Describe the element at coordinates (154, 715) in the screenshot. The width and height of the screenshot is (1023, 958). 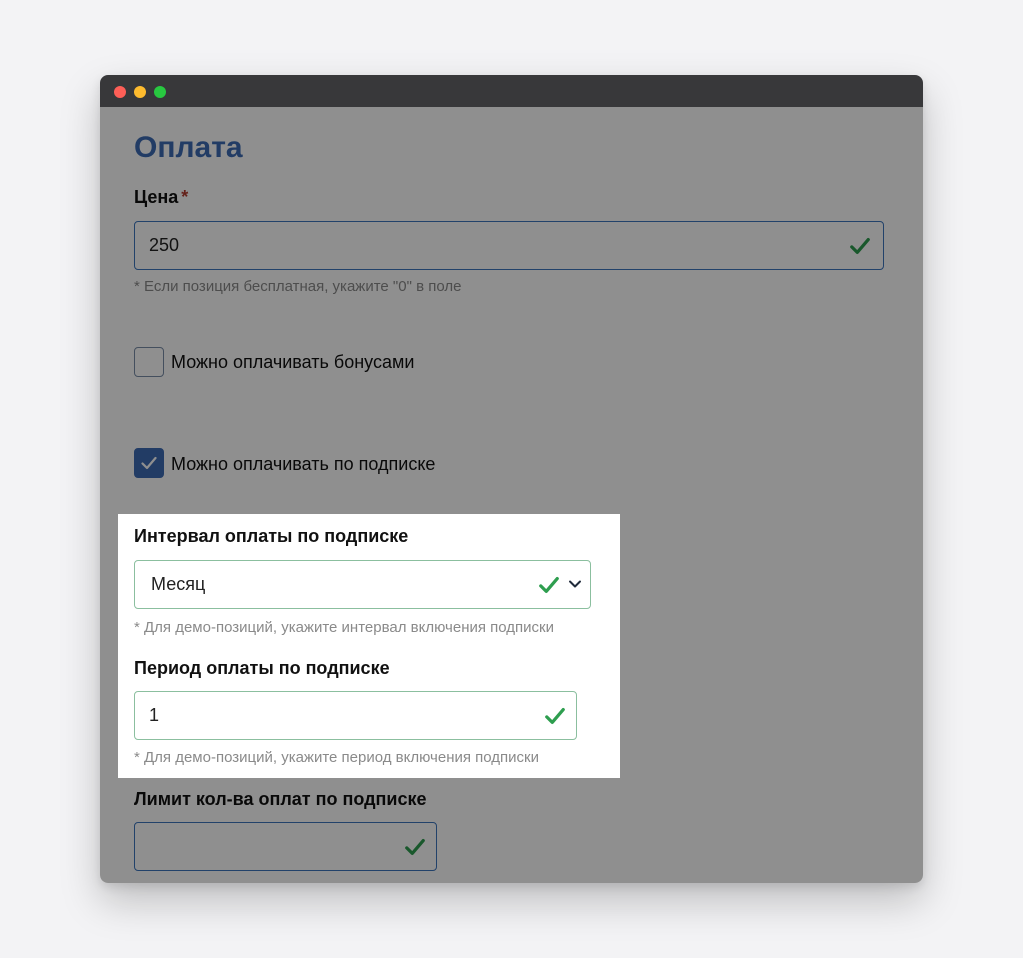
I see `period-value: 1` at that location.